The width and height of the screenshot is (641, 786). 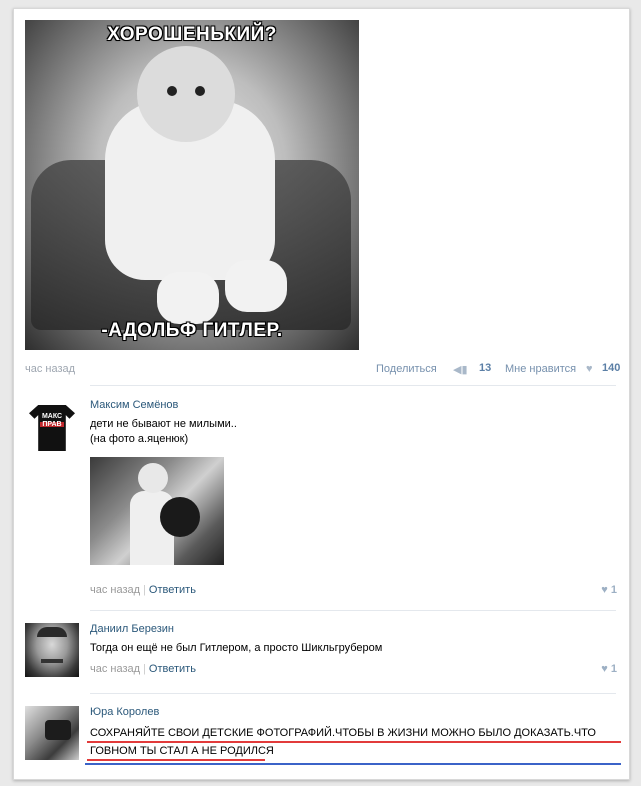 I want to click on comment-author: Даниил Березин, so click(x=132, y=629).